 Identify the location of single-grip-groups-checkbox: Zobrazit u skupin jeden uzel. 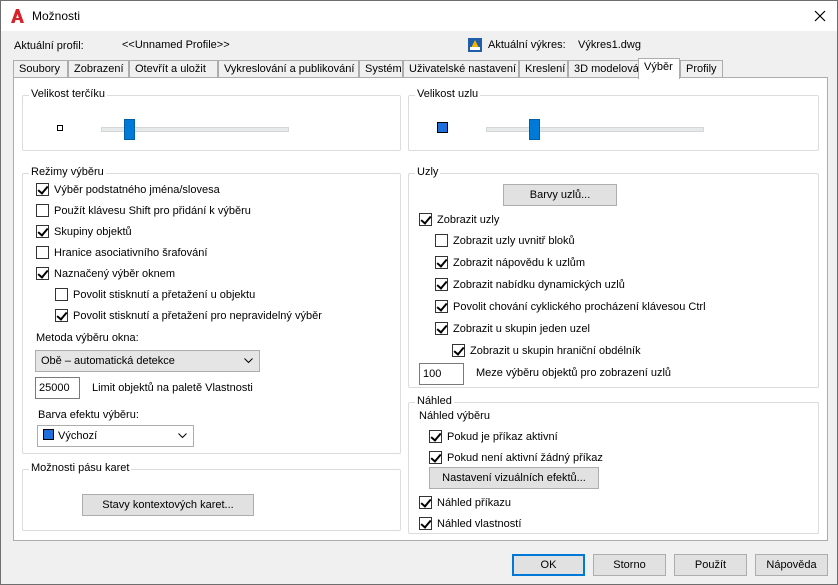
(512, 328).